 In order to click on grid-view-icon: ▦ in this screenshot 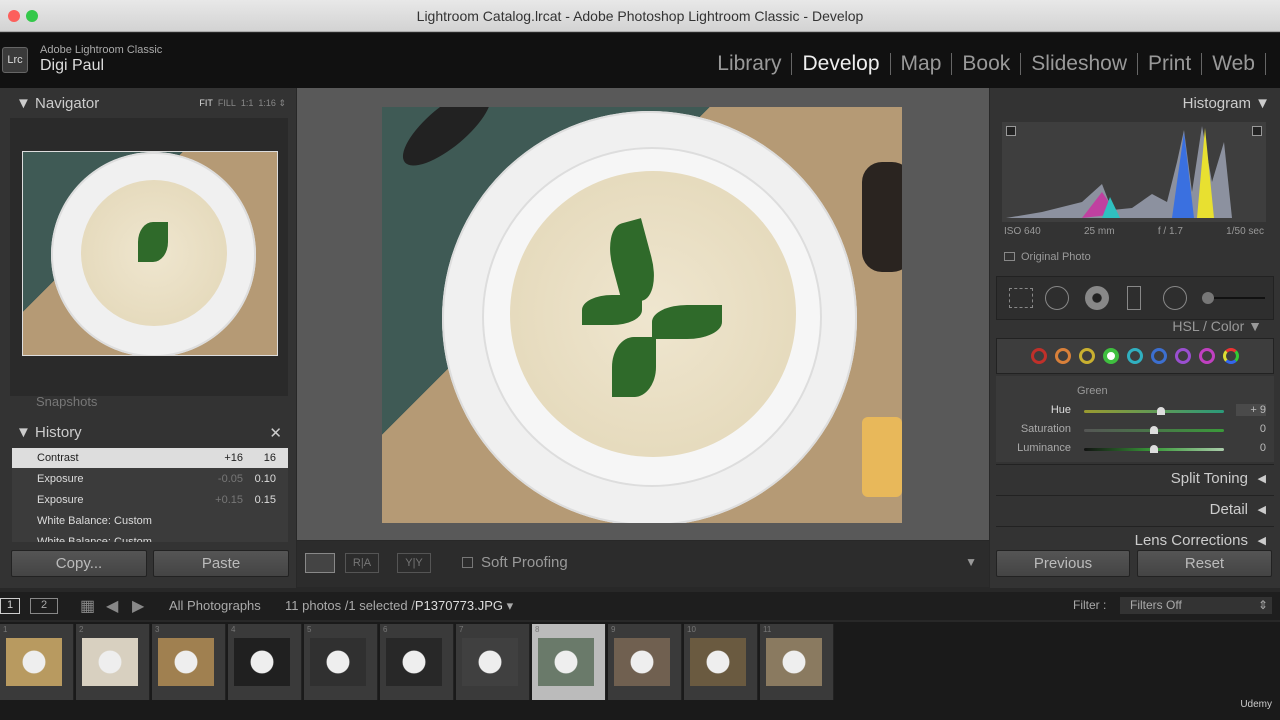, I will do `click(87, 606)`.